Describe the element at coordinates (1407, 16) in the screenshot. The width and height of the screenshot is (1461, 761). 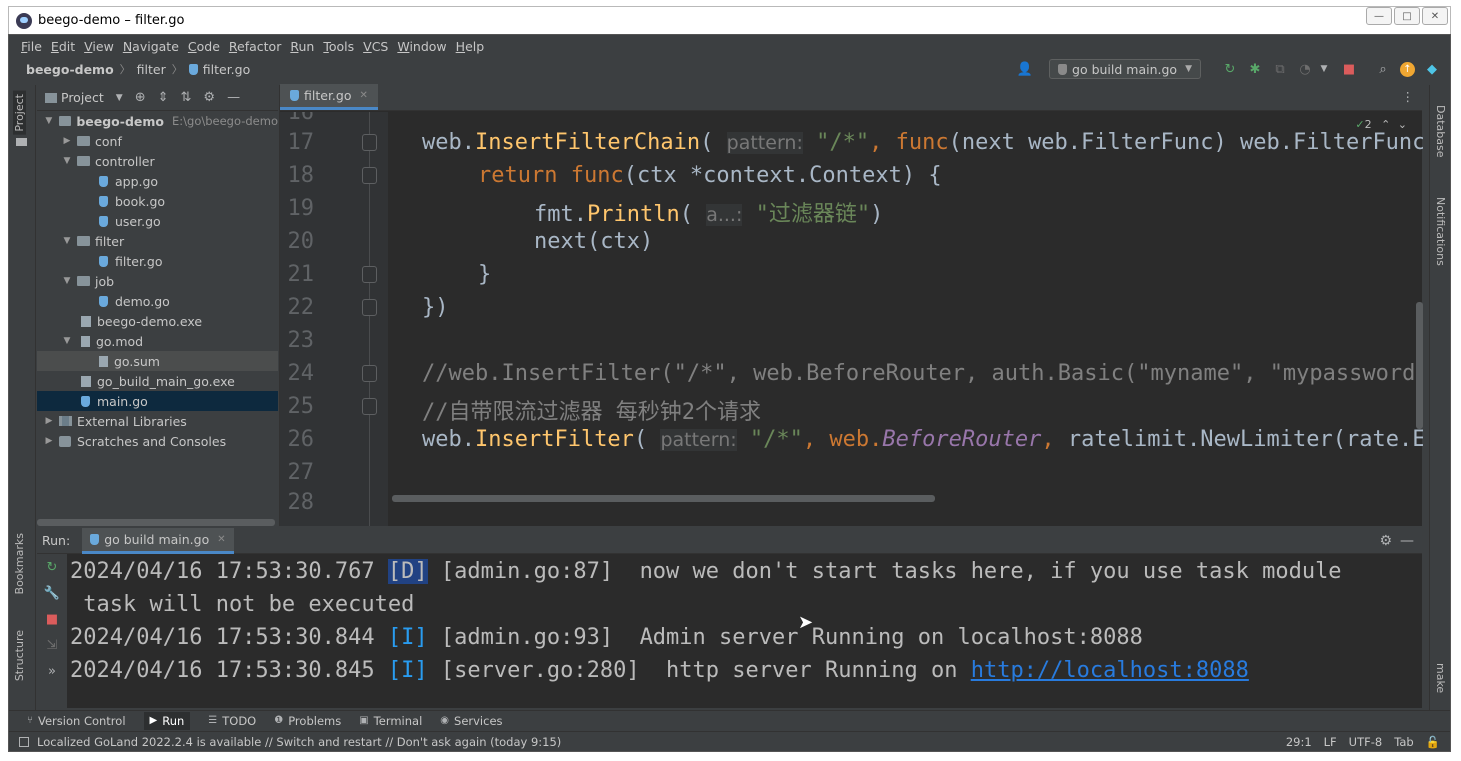
I see `maximize-button: □` at that location.